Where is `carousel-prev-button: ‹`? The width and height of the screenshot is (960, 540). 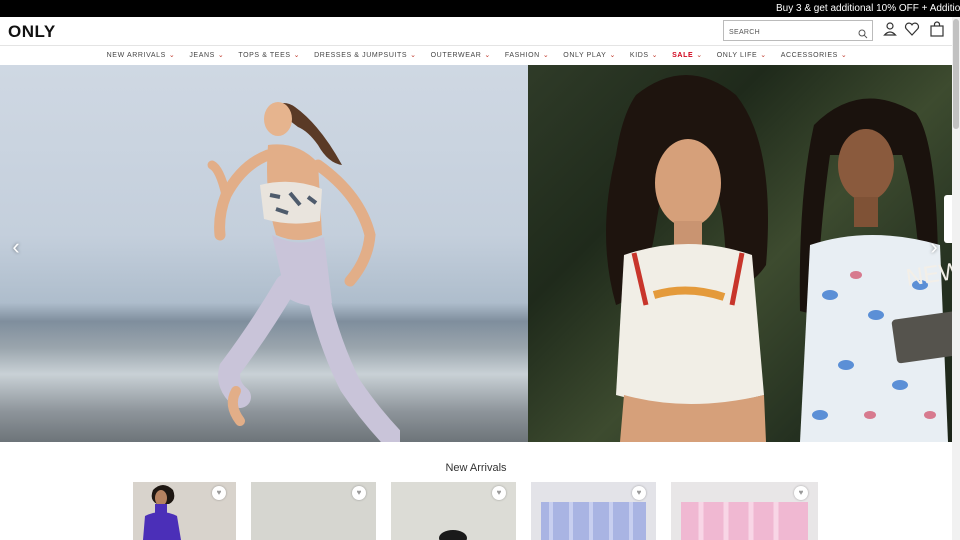
carousel-prev-button: ‹ is located at coordinates (16, 247).